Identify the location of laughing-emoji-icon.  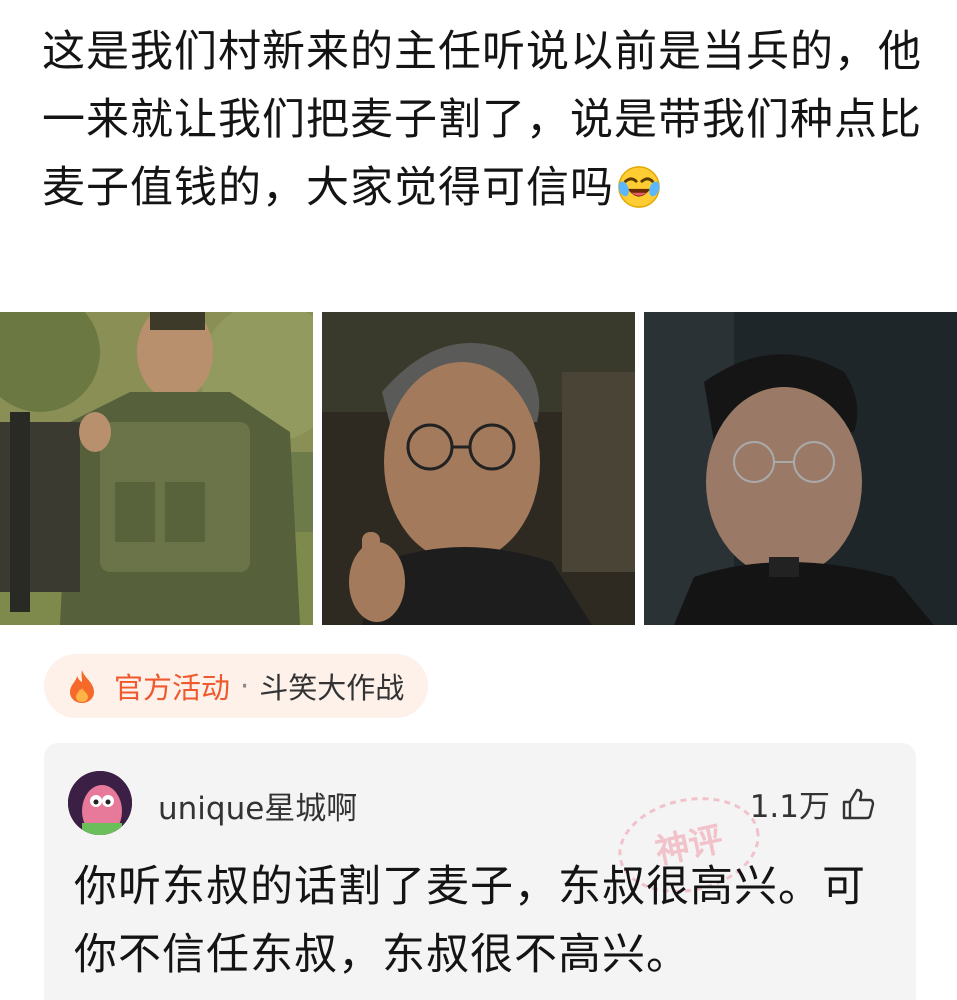
(639, 187).